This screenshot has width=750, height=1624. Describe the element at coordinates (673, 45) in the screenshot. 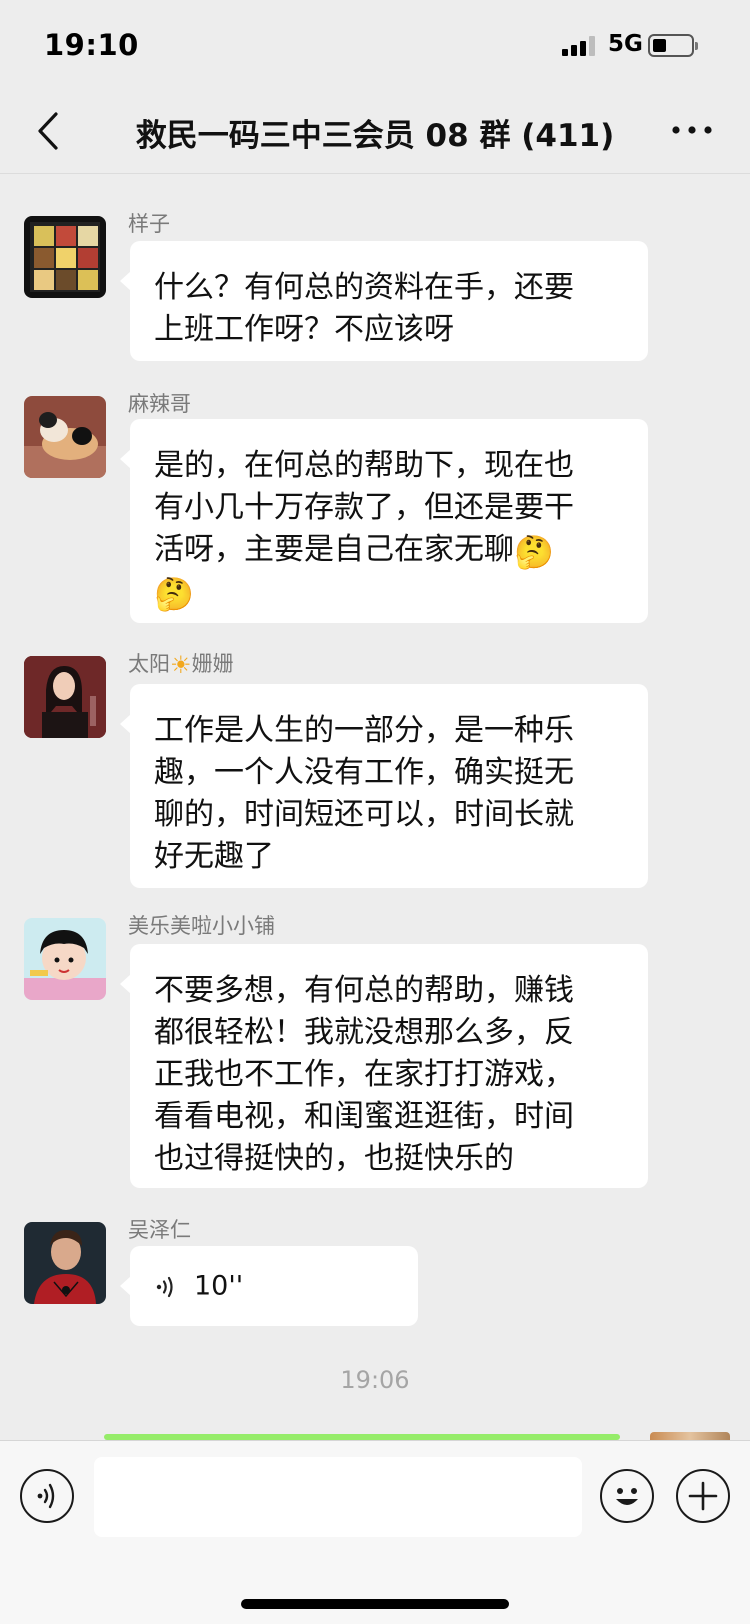

I see `battery-icon` at that location.